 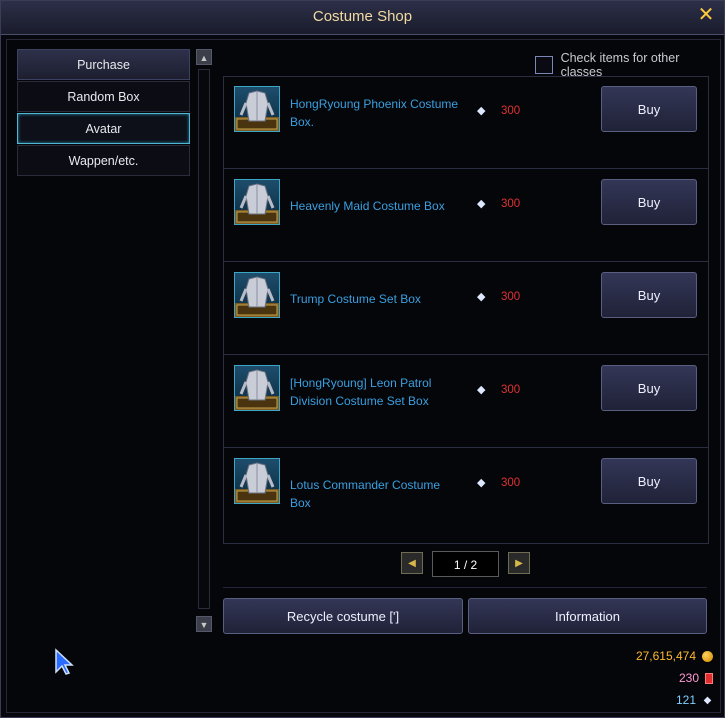 I want to click on item-name: Lotus Commander Costume Box, so click(x=365, y=494).